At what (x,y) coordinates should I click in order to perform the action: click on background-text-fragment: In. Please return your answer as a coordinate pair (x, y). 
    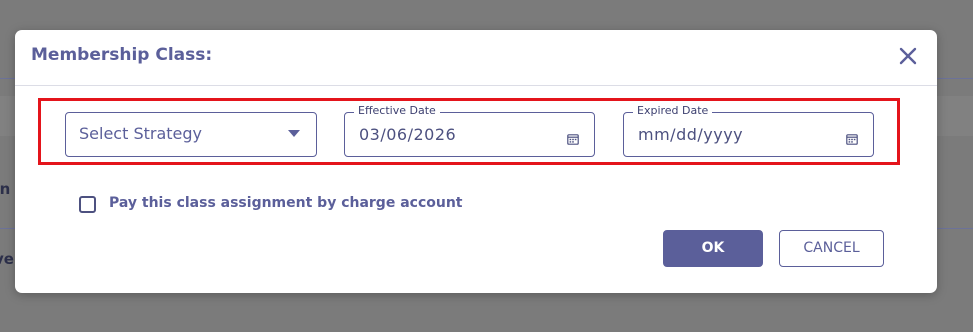
    Looking at the image, I should click on (5, 189).